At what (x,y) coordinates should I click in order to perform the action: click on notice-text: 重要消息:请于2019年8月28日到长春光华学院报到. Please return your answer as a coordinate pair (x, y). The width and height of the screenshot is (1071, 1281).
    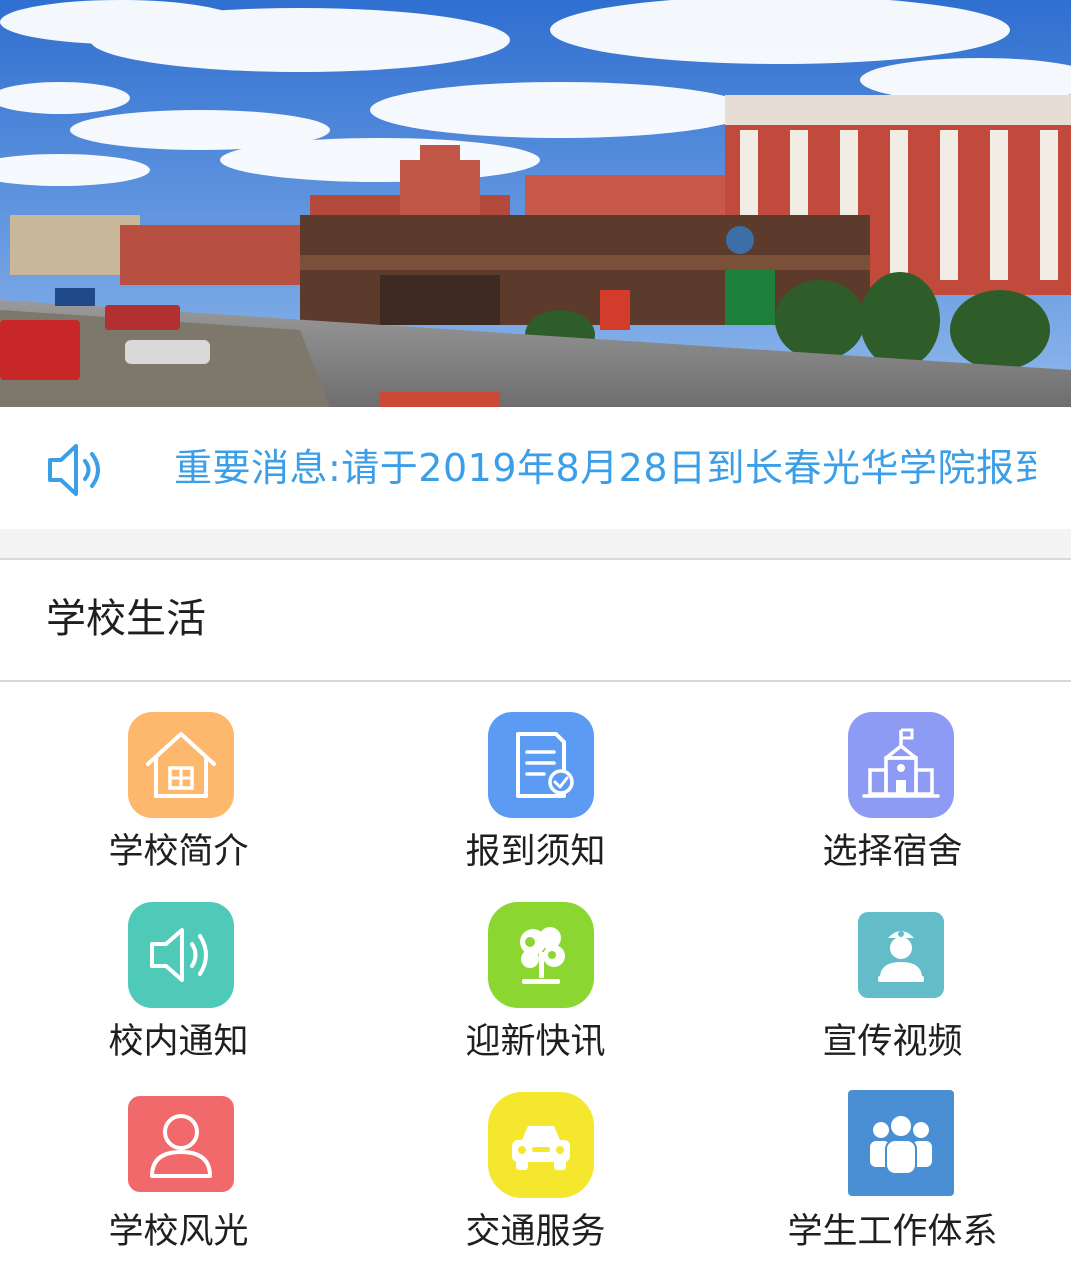
    Looking at the image, I should click on (605, 468).